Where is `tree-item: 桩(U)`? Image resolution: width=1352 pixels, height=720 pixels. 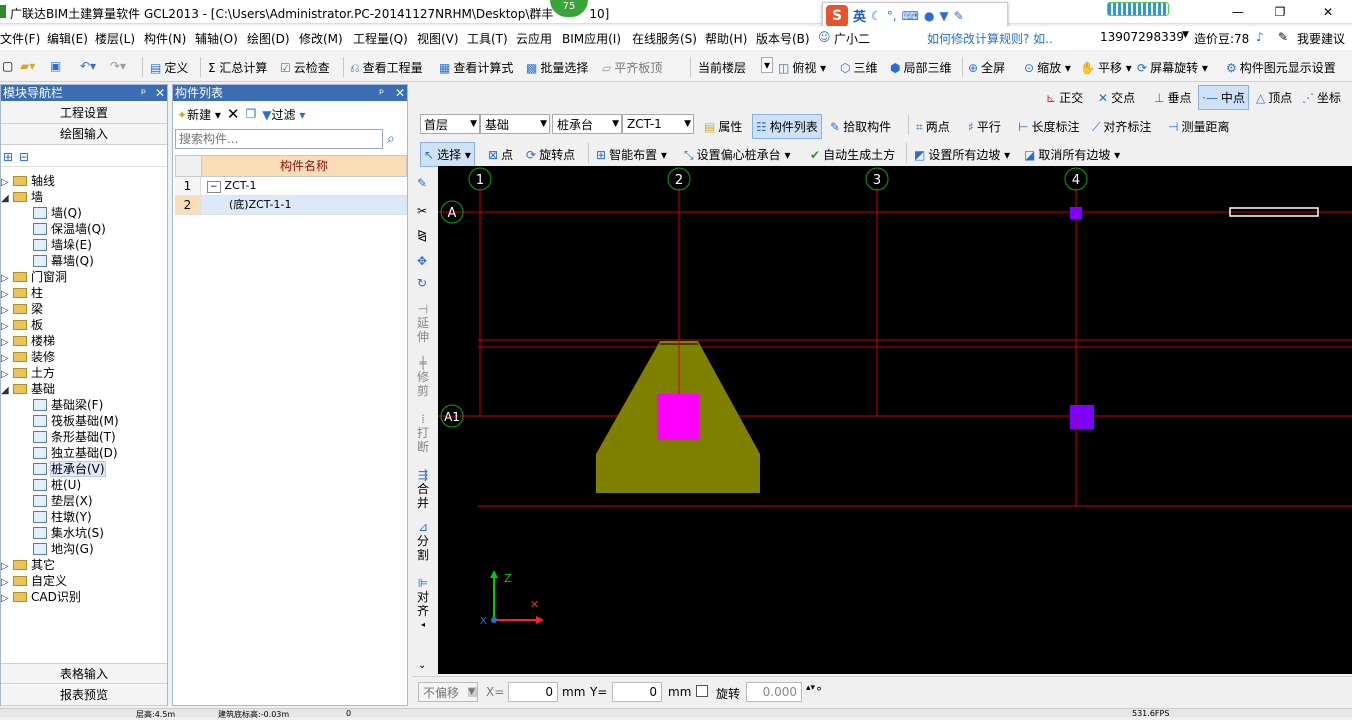
tree-item: 桩(U) is located at coordinates (84, 485).